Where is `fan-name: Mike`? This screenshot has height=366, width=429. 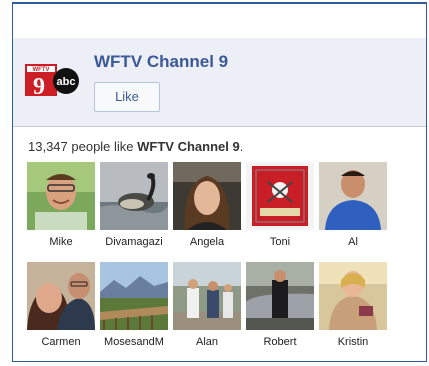 fan-name: Mike is located at coordinates (61, 242).